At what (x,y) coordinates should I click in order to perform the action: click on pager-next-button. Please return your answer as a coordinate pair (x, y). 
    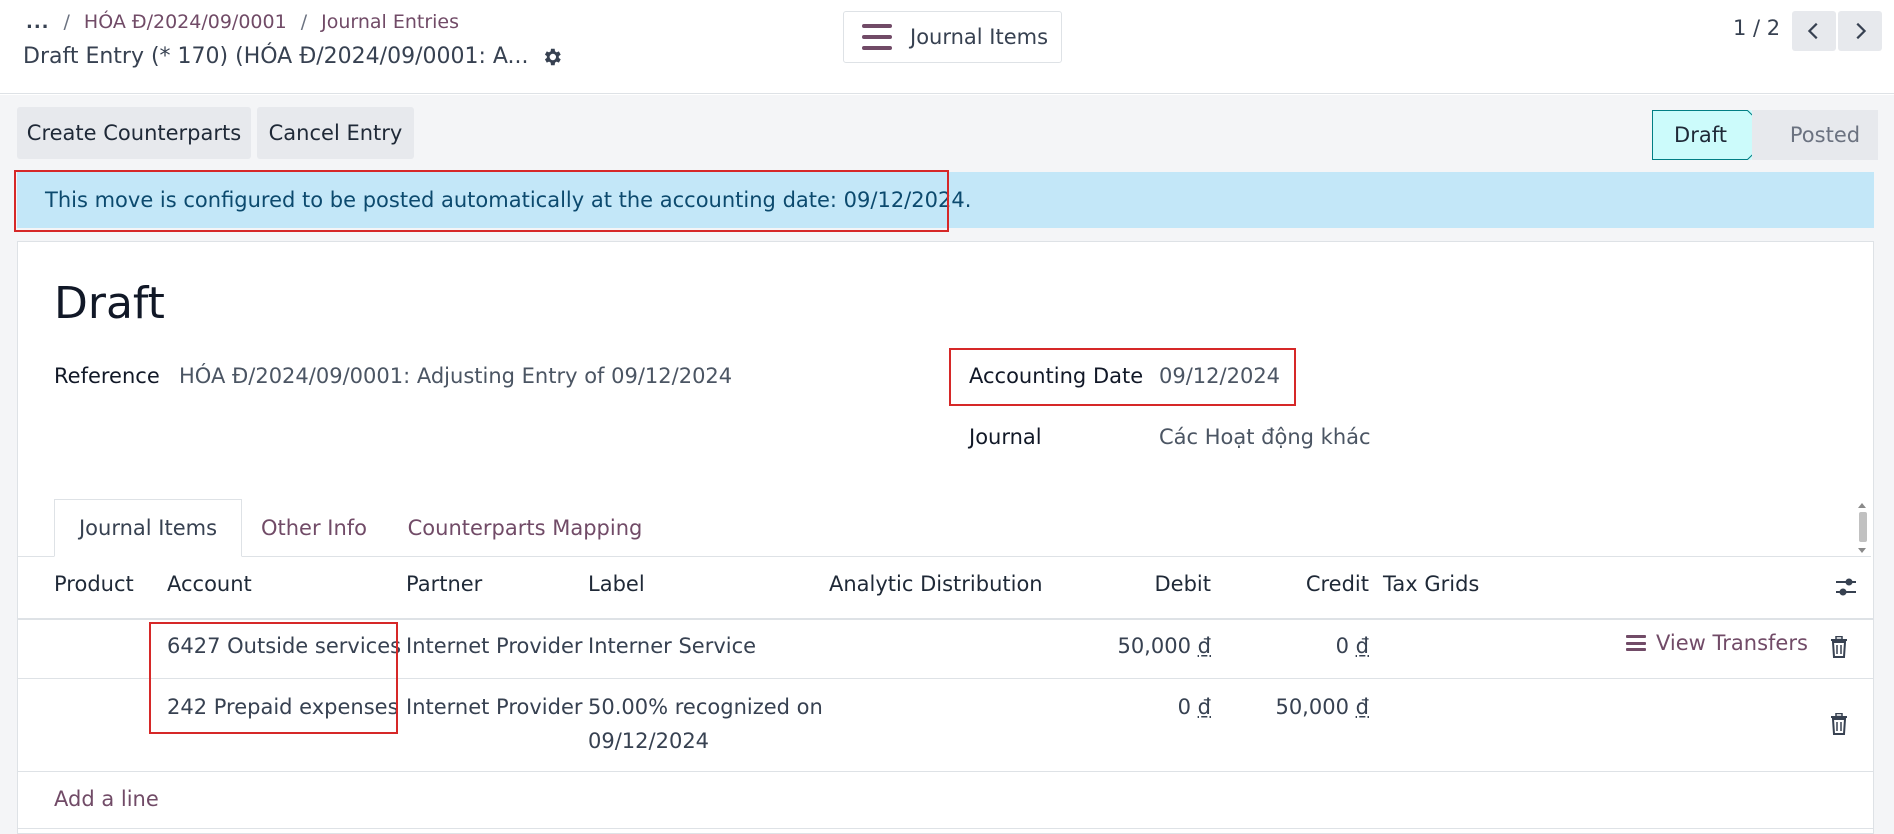
    Looking at the image, I should click on (1860, 31).